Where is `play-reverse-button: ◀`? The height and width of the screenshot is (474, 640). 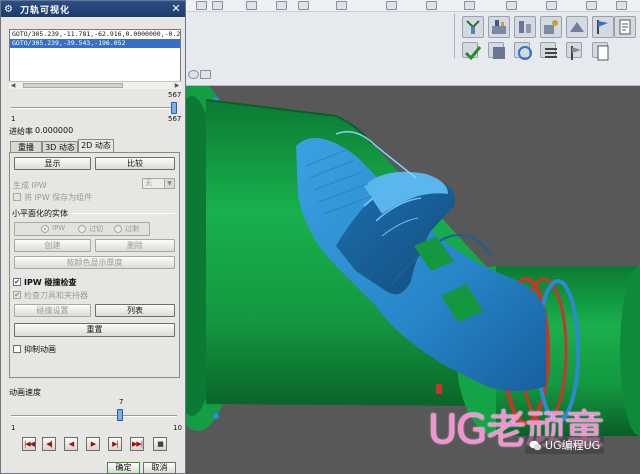
play-reverse-button: ◀ is located at coordinates (71, 444).